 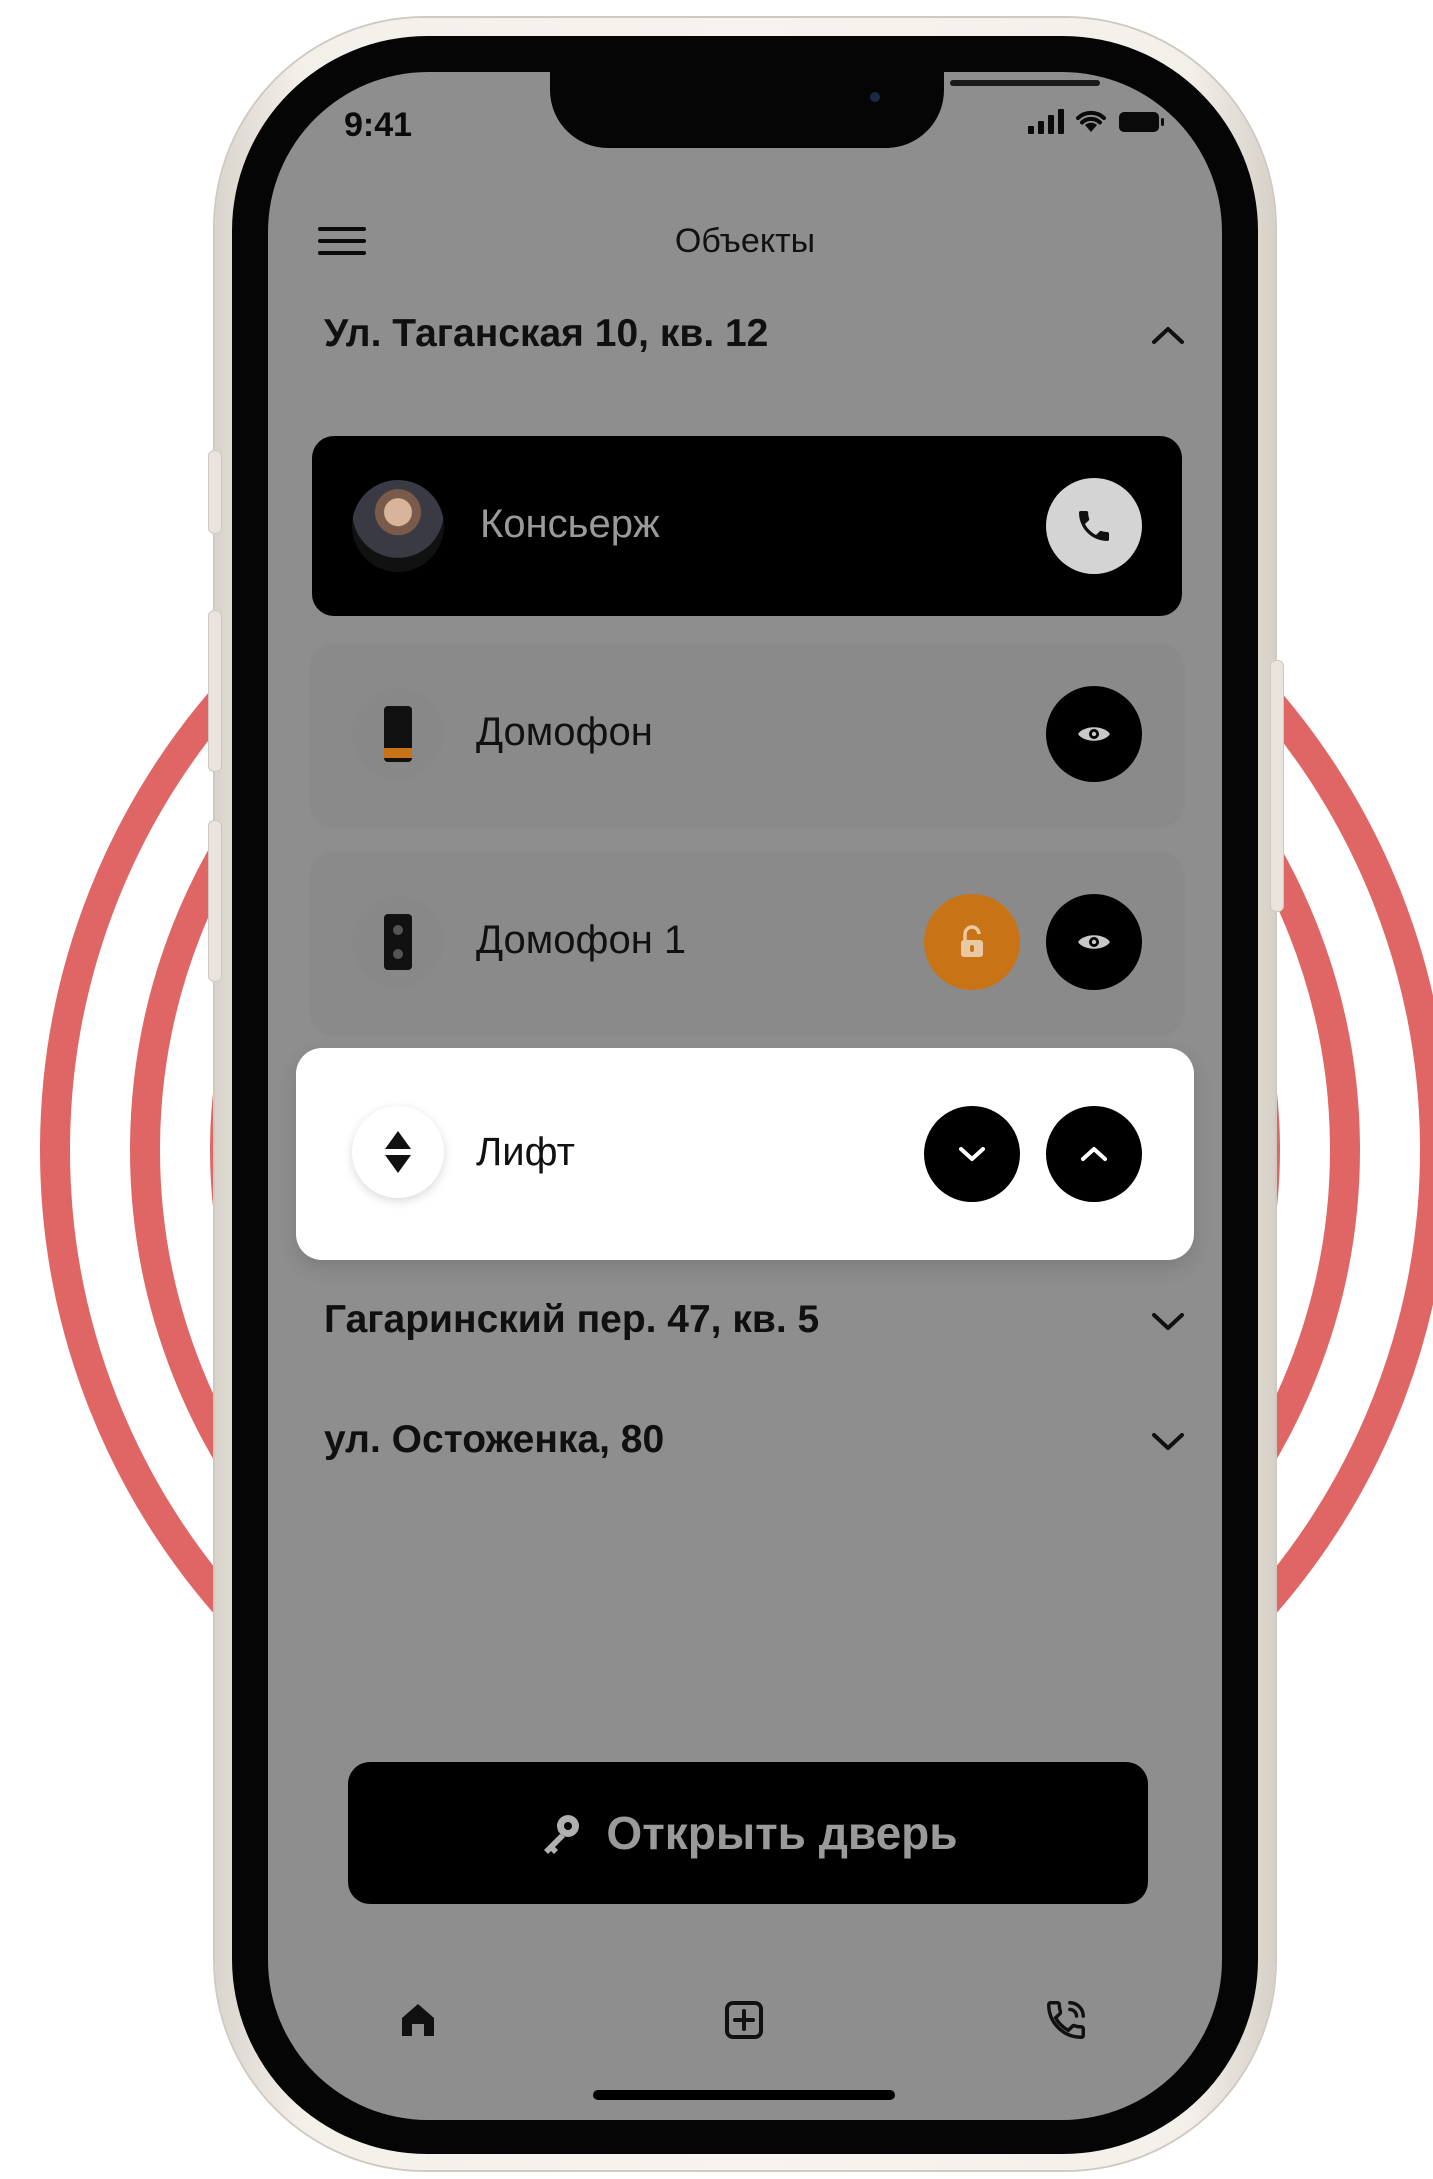 I want to click on section-title: ул. Остоженка, 80, so click(x=494, y=1440).